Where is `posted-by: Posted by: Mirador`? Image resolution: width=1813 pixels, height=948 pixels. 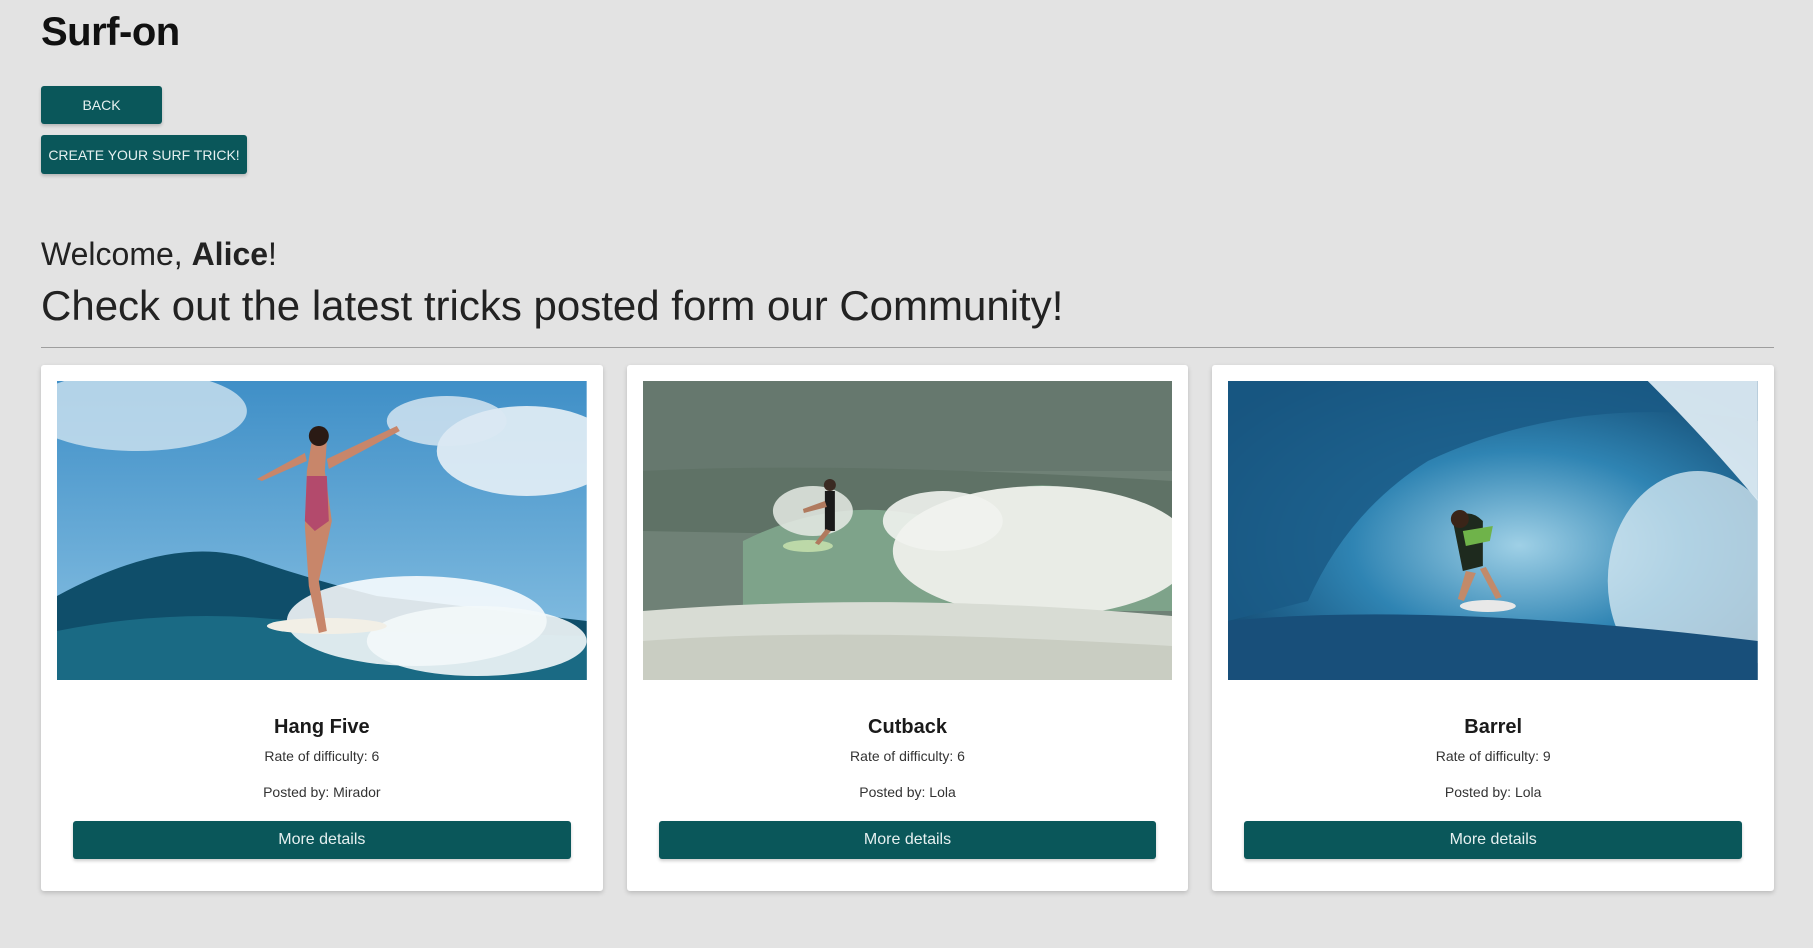
posted-by: Posted by: Mirador is located at coordinates (322, 792).